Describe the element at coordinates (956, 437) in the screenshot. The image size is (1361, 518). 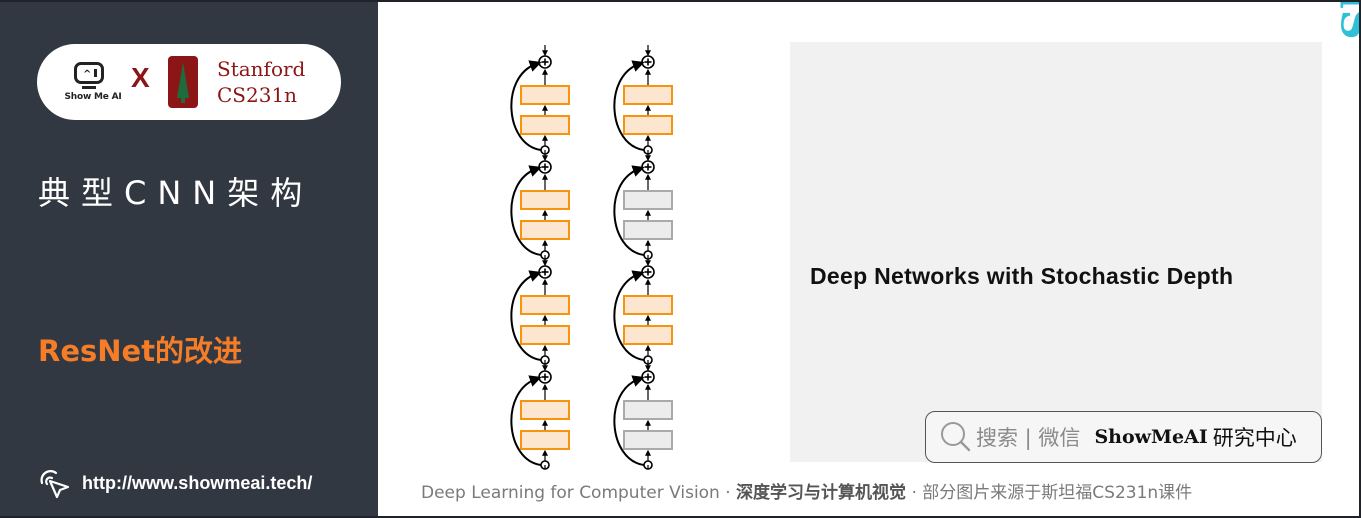
I see `search-icon` at that location.